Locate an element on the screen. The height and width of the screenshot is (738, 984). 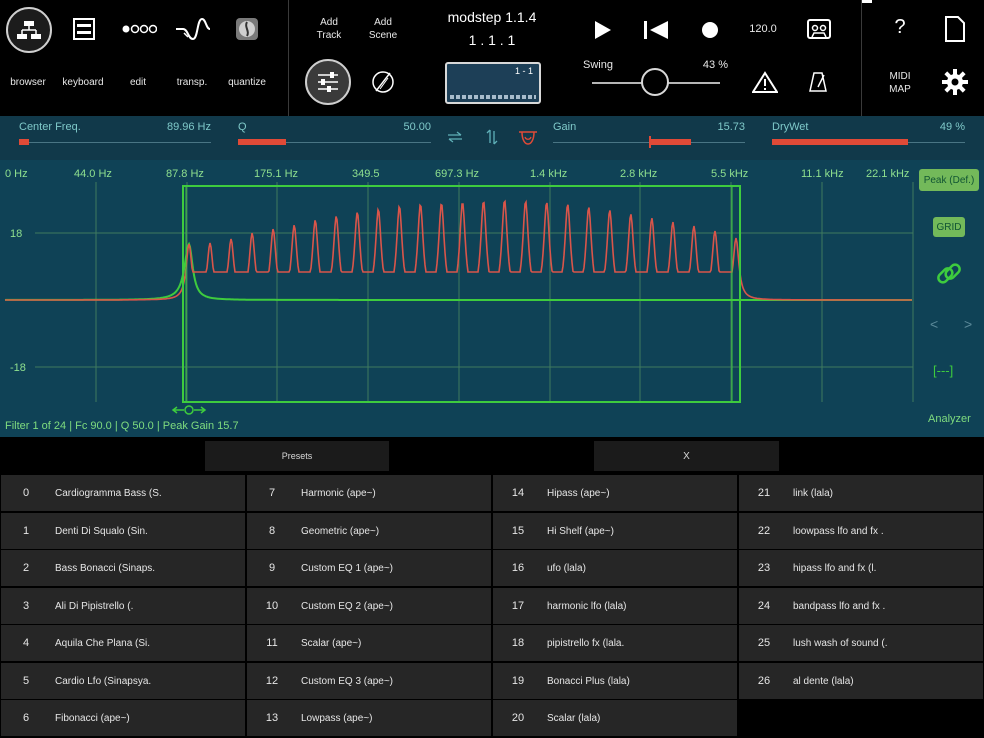
prev-filter-button: < is located at coordinates (934, 324).